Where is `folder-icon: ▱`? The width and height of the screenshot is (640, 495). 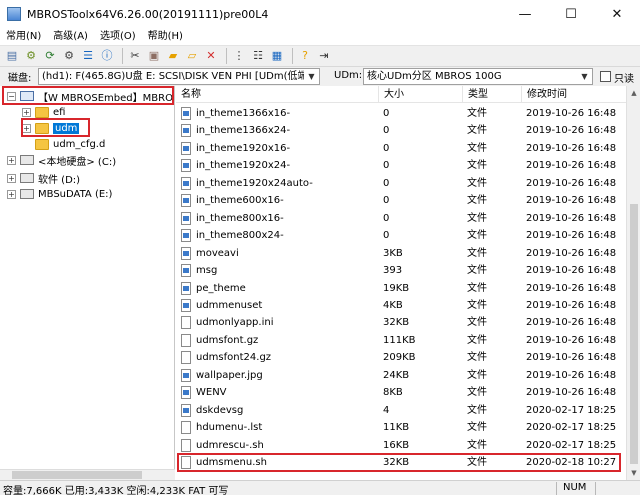
folder-icon: ▱ is located at coordinates (192, 56).